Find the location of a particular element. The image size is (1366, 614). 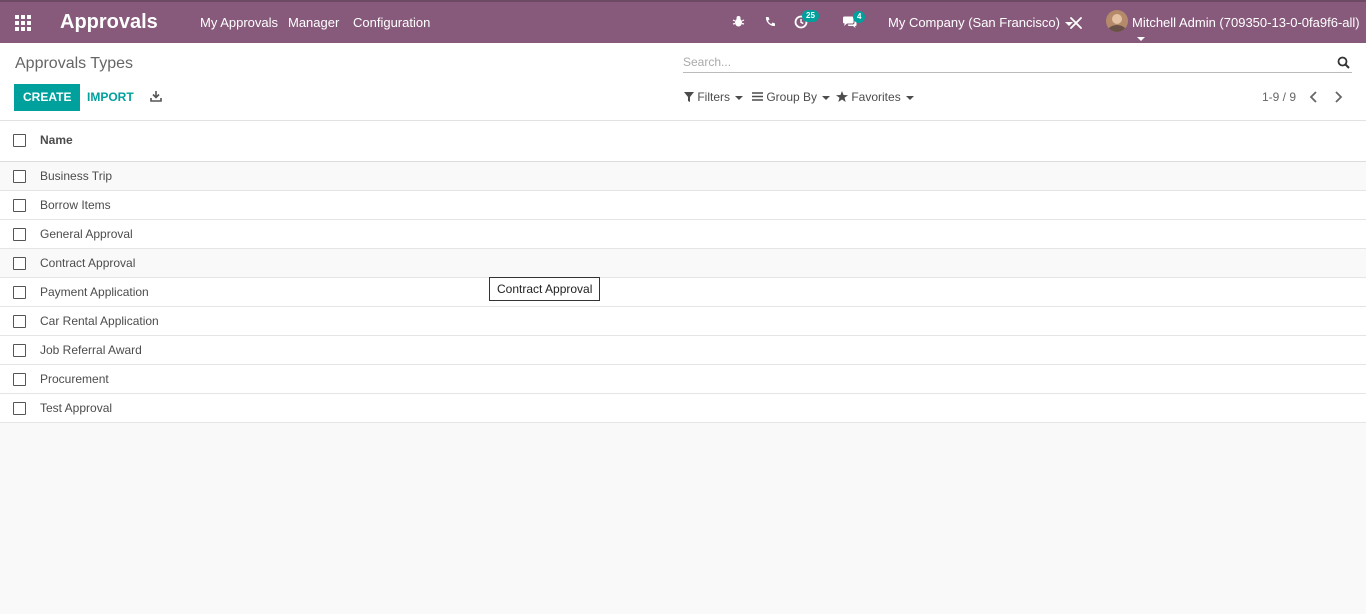

search-bar is located at coordinates (1017, 62).